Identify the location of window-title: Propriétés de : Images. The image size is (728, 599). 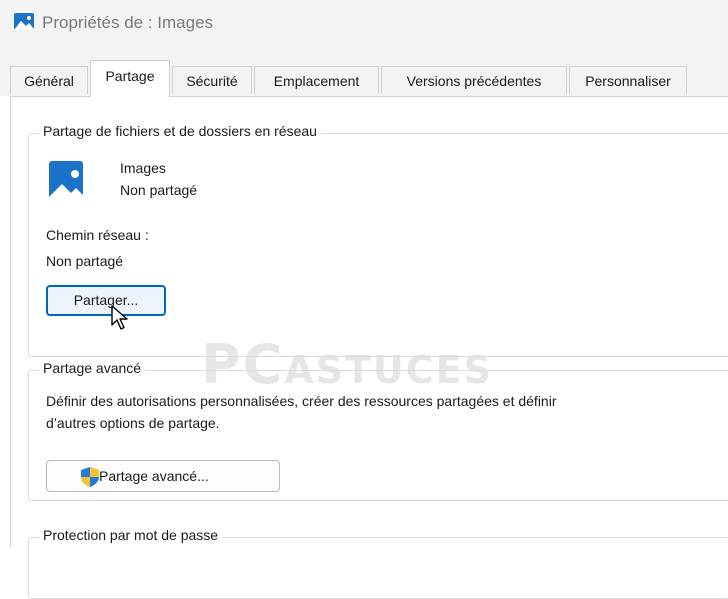
(128, 22).